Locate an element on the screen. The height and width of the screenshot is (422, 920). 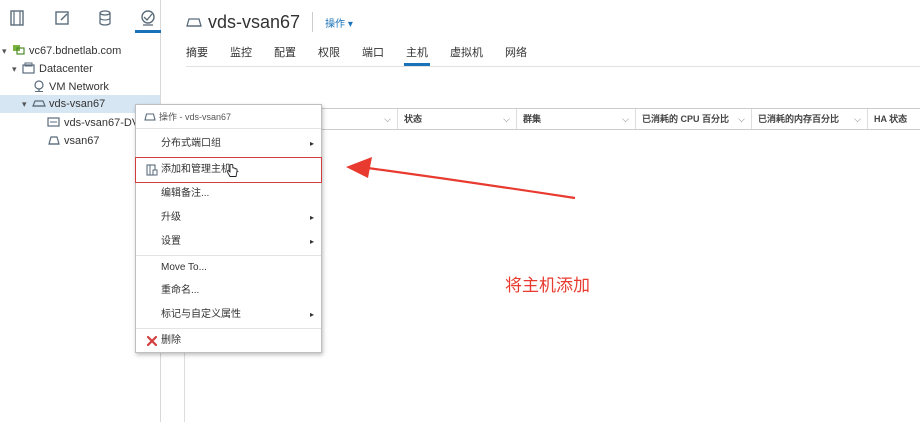
annotation-arrow is located at coordinates (461, 178).